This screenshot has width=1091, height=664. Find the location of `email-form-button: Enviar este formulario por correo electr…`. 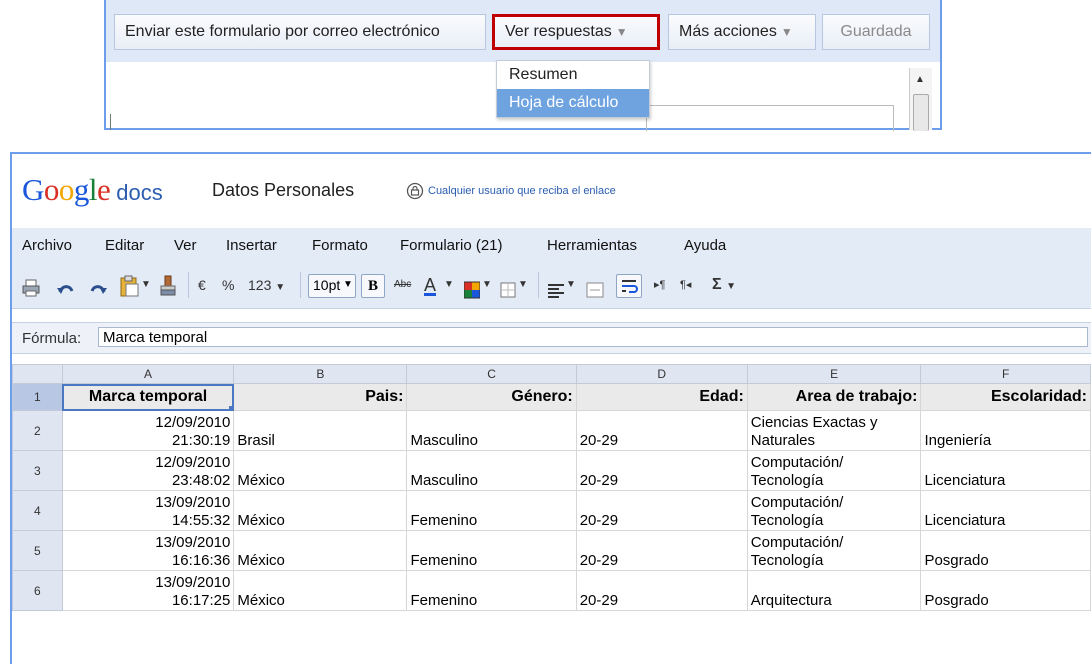

email-form-button: Enviar este formulario por correo electr… is located at coordinates (300, 32).